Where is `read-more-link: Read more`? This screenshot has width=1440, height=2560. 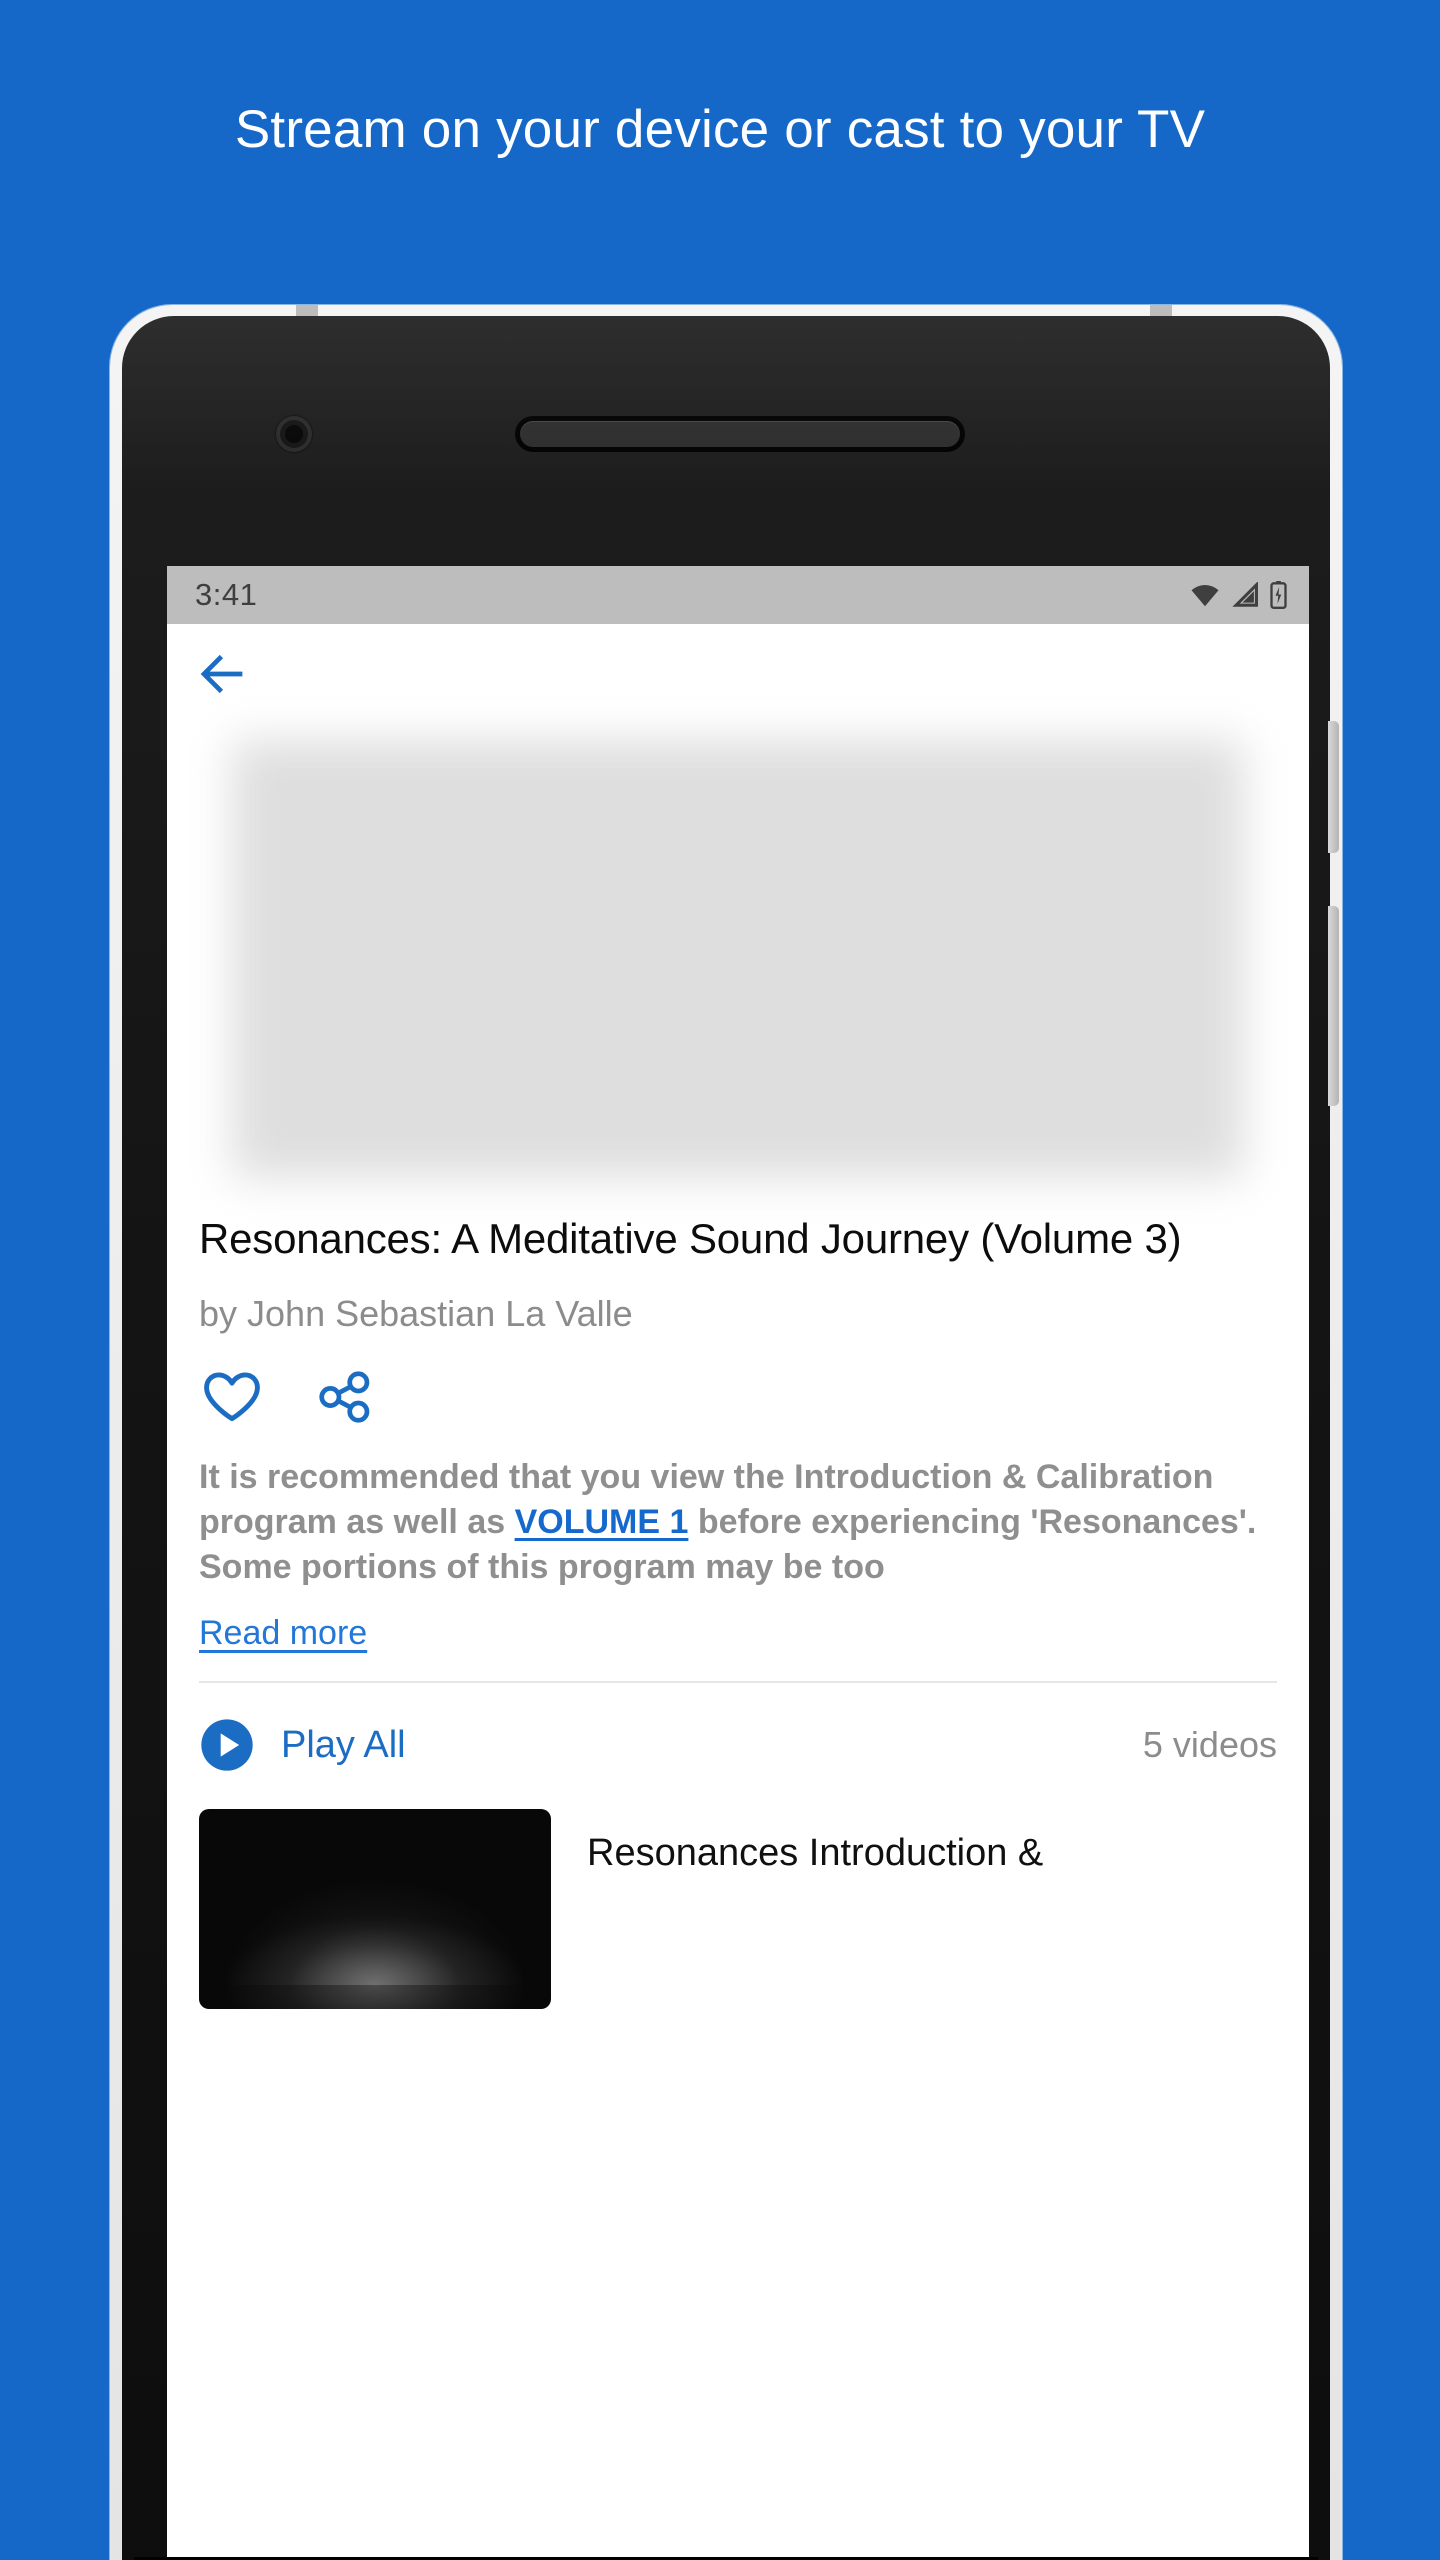
read-more-link: Read more is located at coordinates (283, 1633).